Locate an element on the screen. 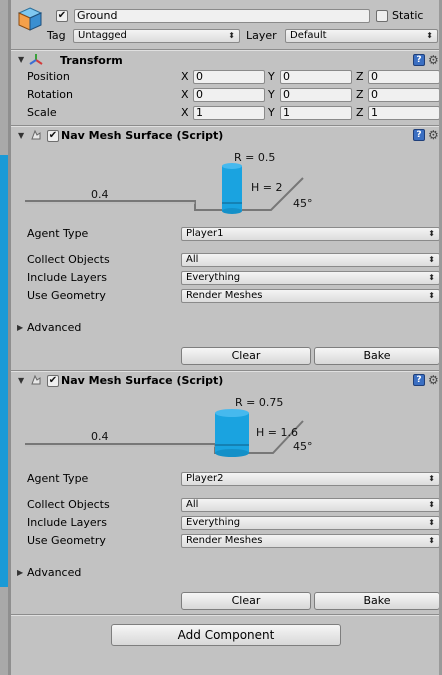  agent-diagram: R = 0.5 H = 2 0.4 45° is located at coordinates (169, 182).